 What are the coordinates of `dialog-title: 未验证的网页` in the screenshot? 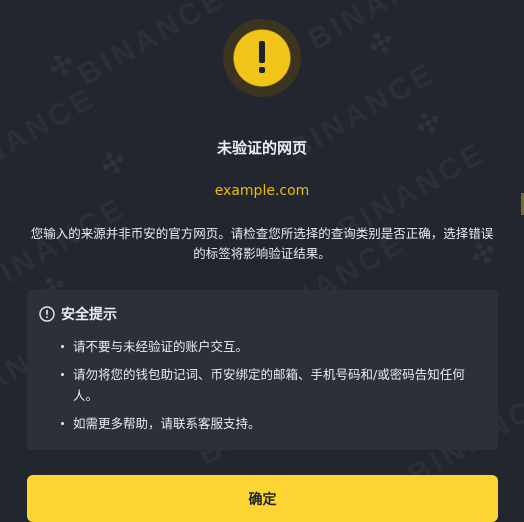 It's located at (261, 148).